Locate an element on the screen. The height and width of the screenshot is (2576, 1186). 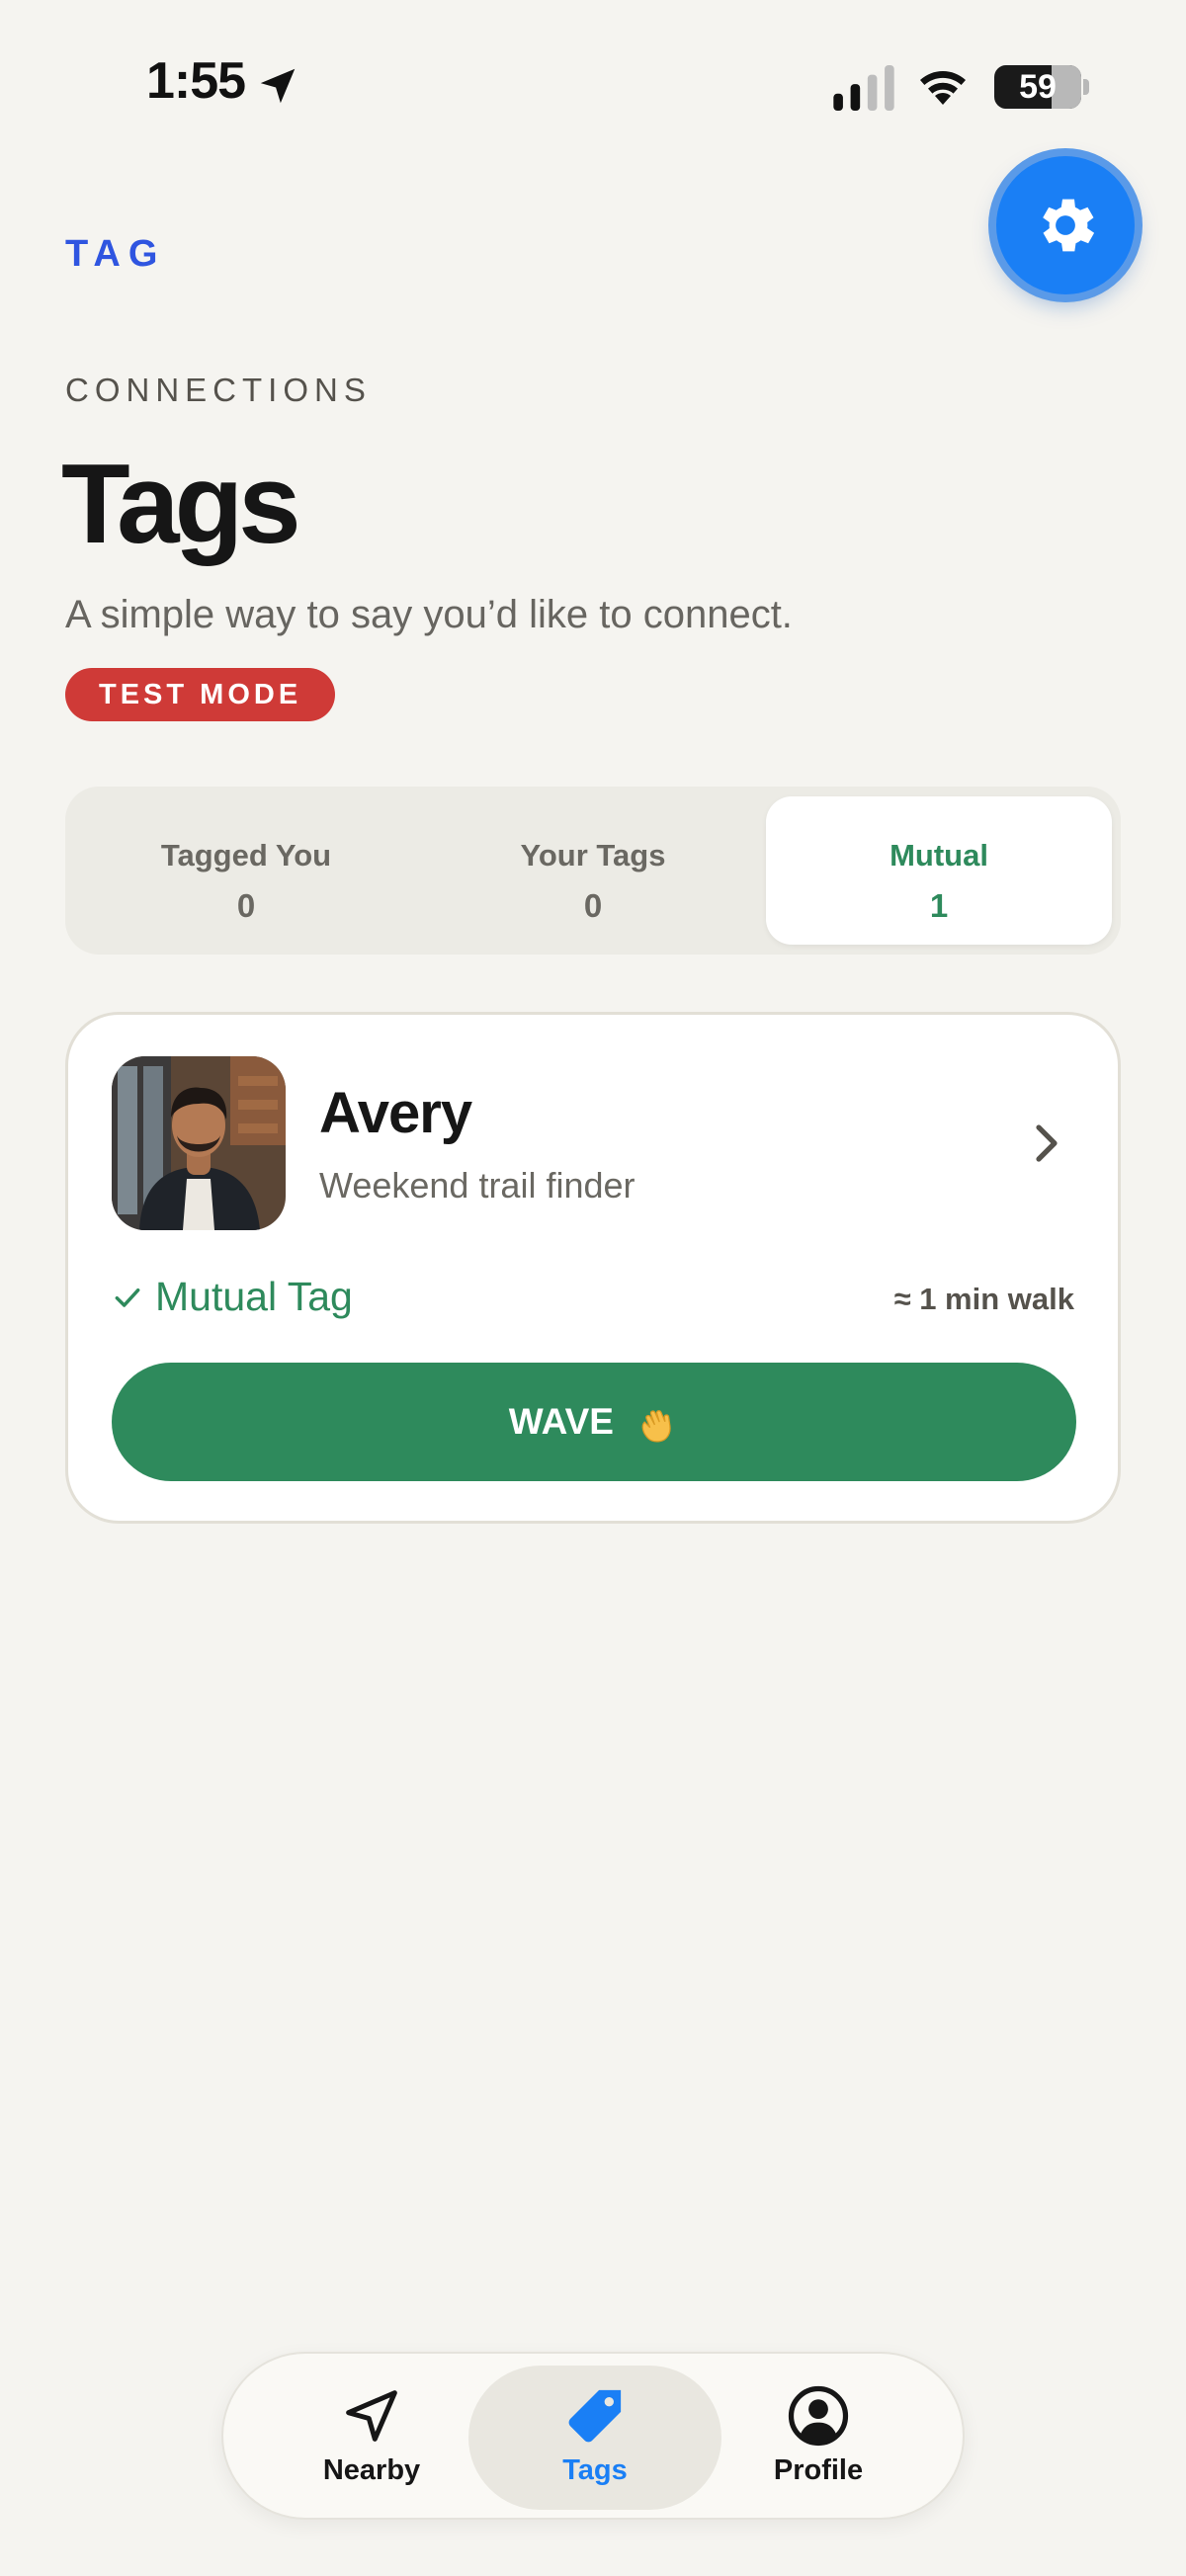
status-bar: 1:55 59 is located at coordinates (593, 74).